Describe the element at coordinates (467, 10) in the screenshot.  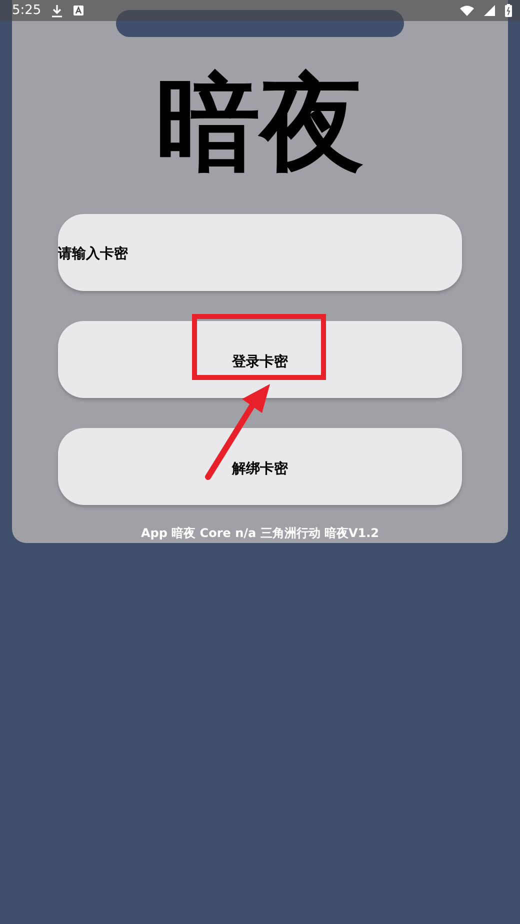
I see `wifi-icon` at that location.